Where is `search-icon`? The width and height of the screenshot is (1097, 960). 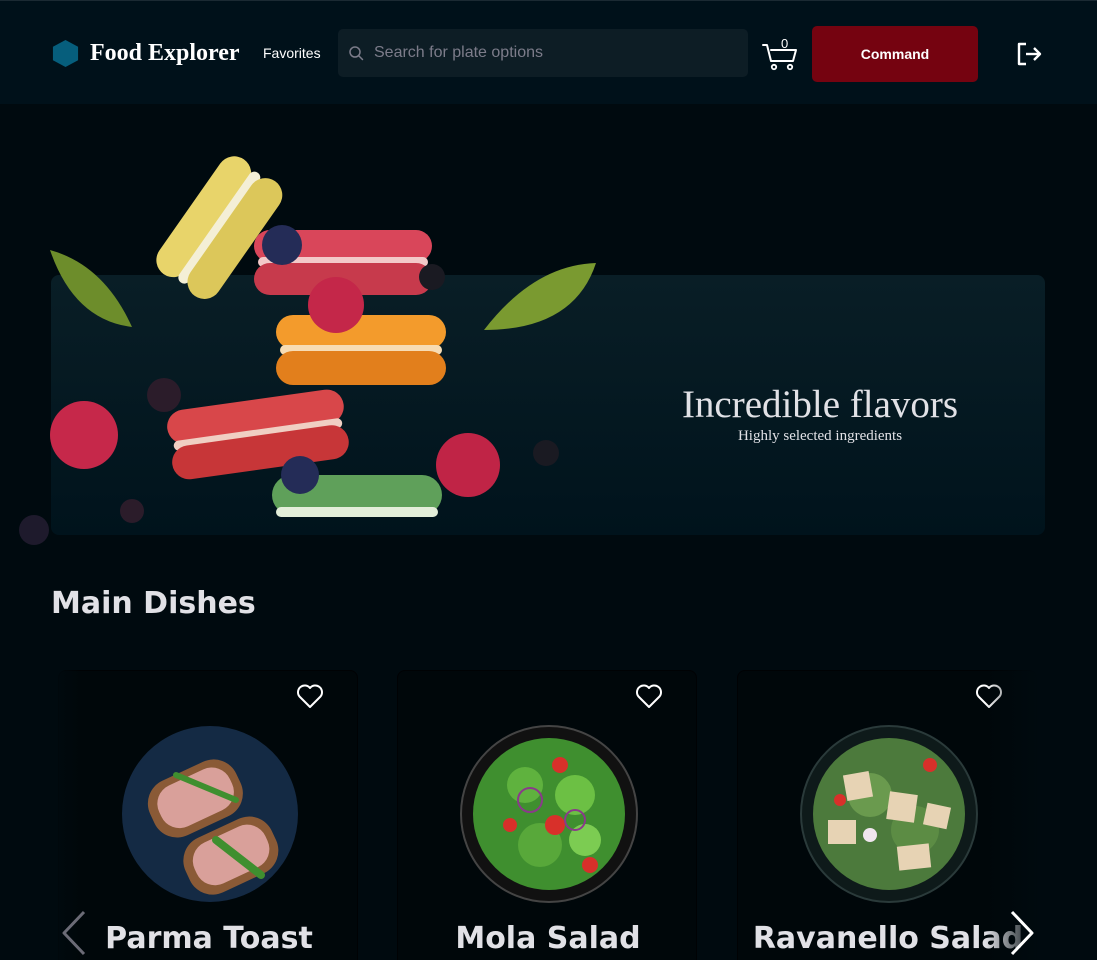
search-icon is located at coordinates (356, 53).